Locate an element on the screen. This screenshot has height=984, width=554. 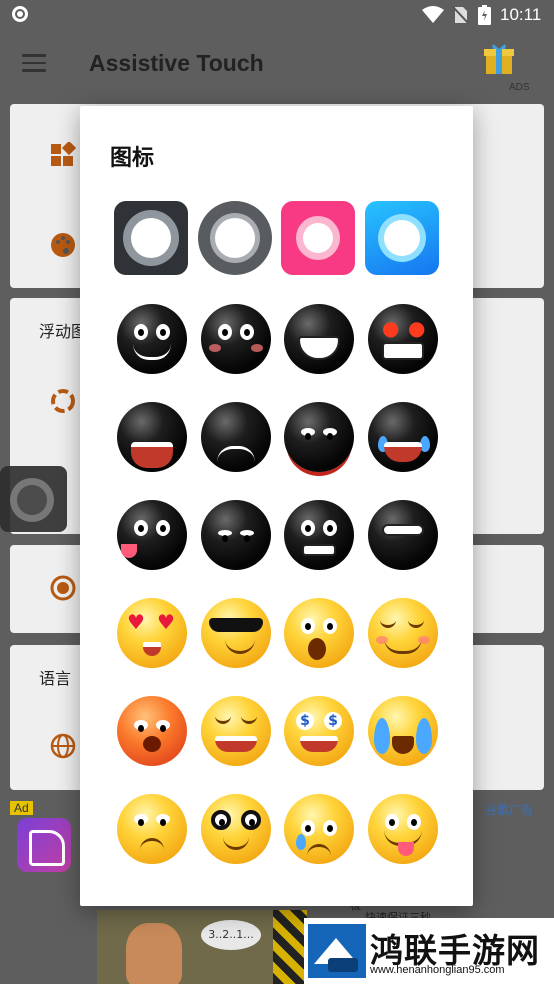
wifi-icon is located at coordinates (433, 14).